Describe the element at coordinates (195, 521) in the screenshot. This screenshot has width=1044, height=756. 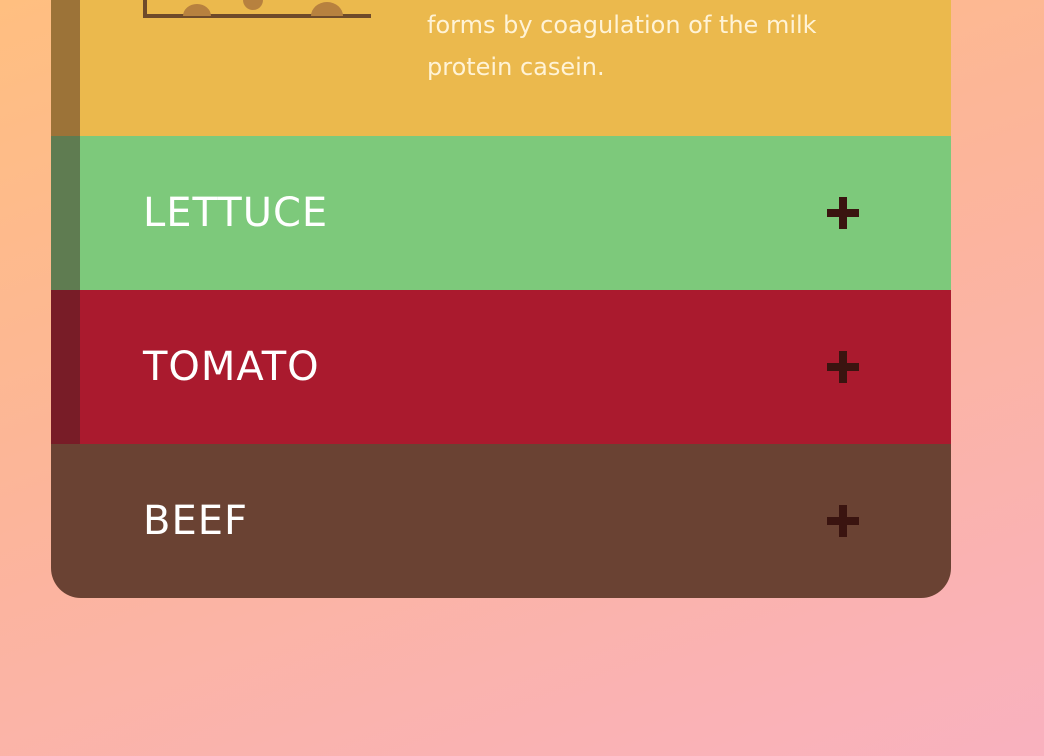
I see `accordion-label-beef: BEEF` at that location.